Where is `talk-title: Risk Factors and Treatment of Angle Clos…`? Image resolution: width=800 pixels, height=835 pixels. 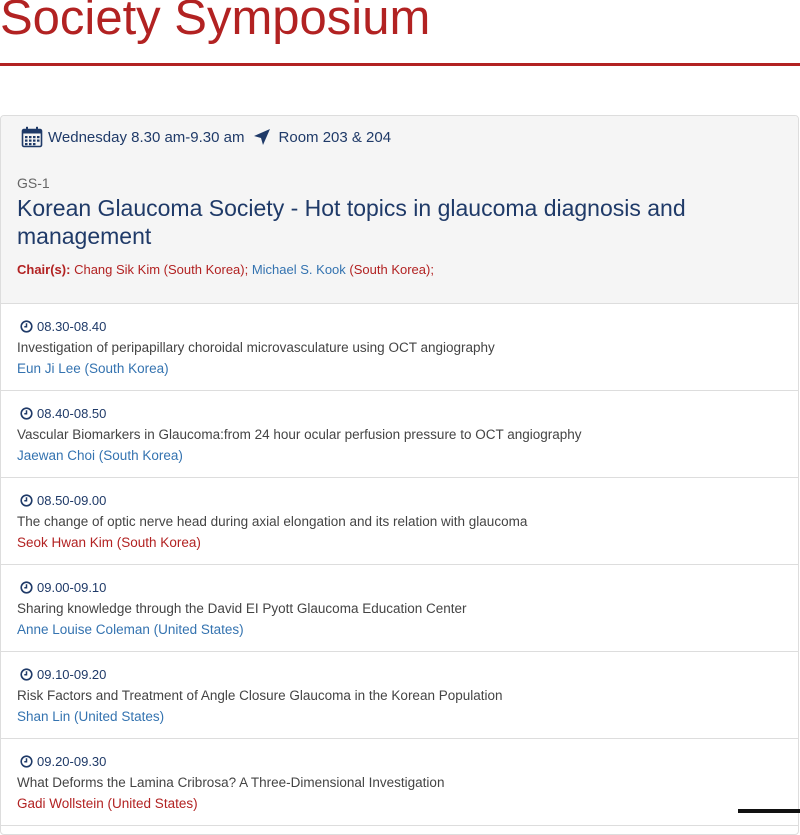 talk-title: Risk Factors and Treatment of Angle Clos… is located at coordinates (260, 695).